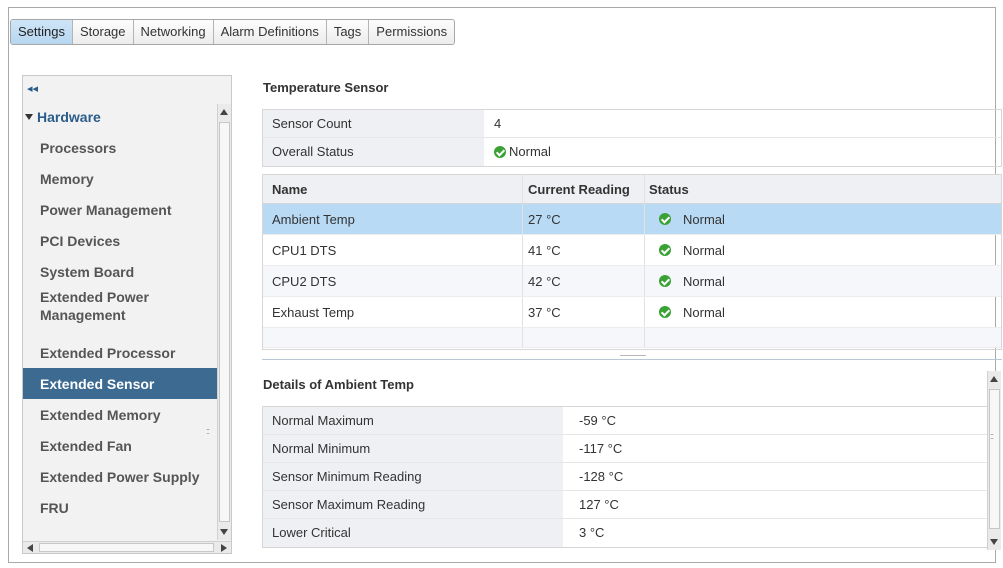  What do you see at coordinates (742, 152) in the screenshot?
I see `summary-value: Normal` at bounding box center [742, 152].